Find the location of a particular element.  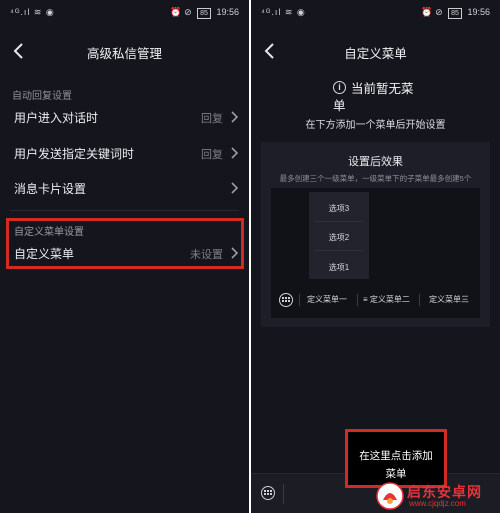

watermark-url: www.cjqdjz.com is located at coordinates (437, 503).